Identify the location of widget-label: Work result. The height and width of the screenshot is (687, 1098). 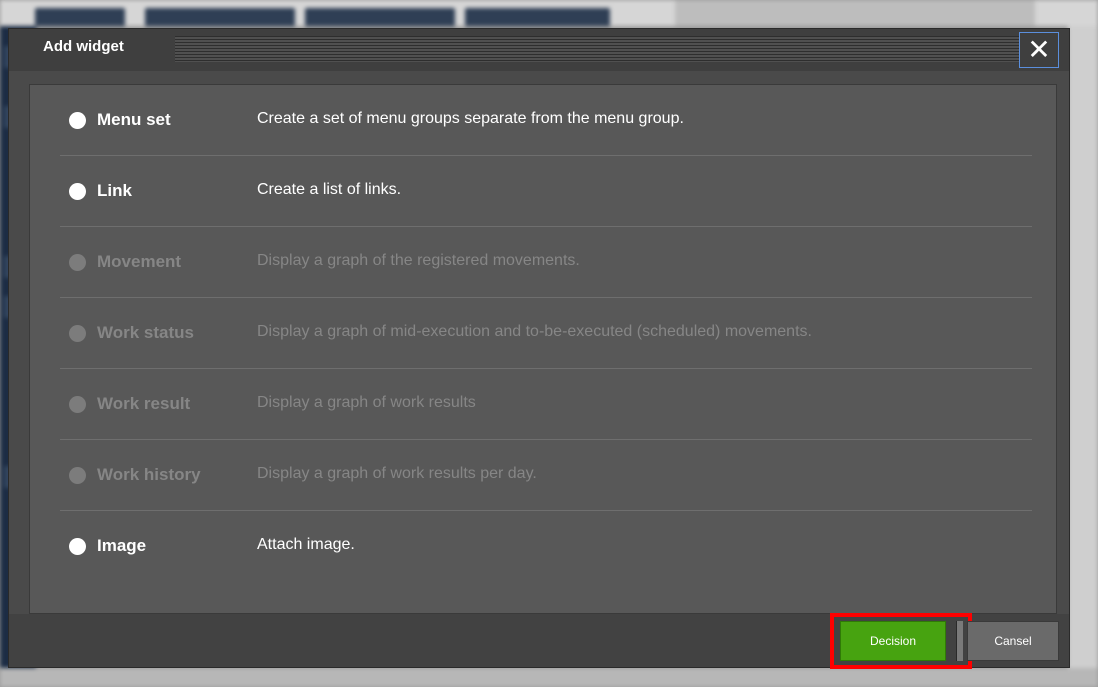
(144, 403).